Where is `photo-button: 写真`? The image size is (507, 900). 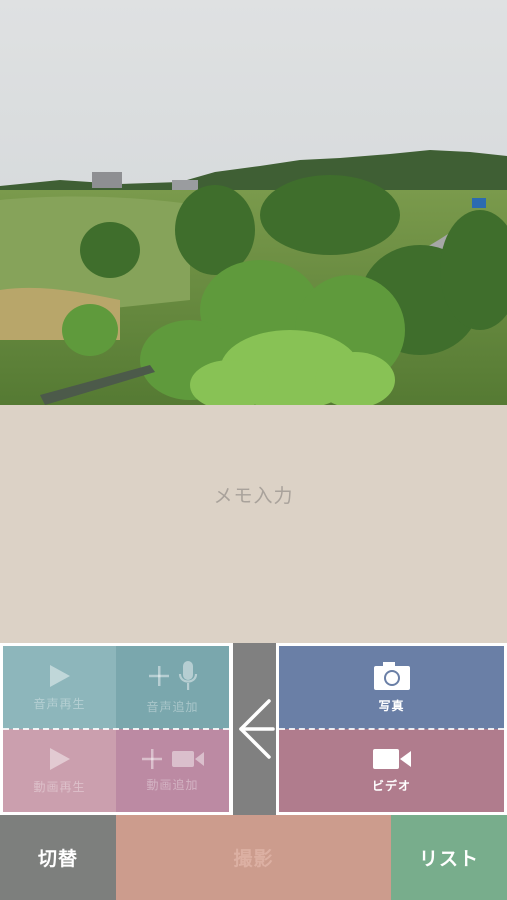
photo-button: 写真 is located at coordinates (391, 687).